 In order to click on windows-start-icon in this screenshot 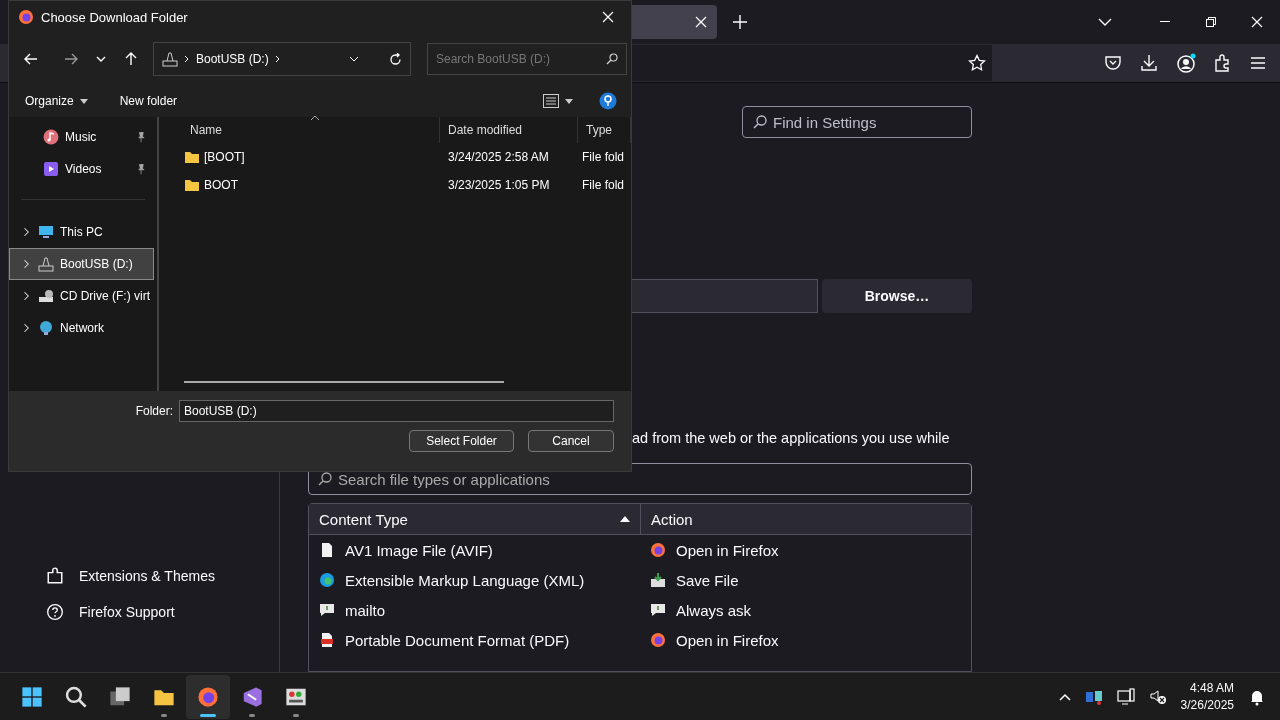, I will do `click(32, 697)`.